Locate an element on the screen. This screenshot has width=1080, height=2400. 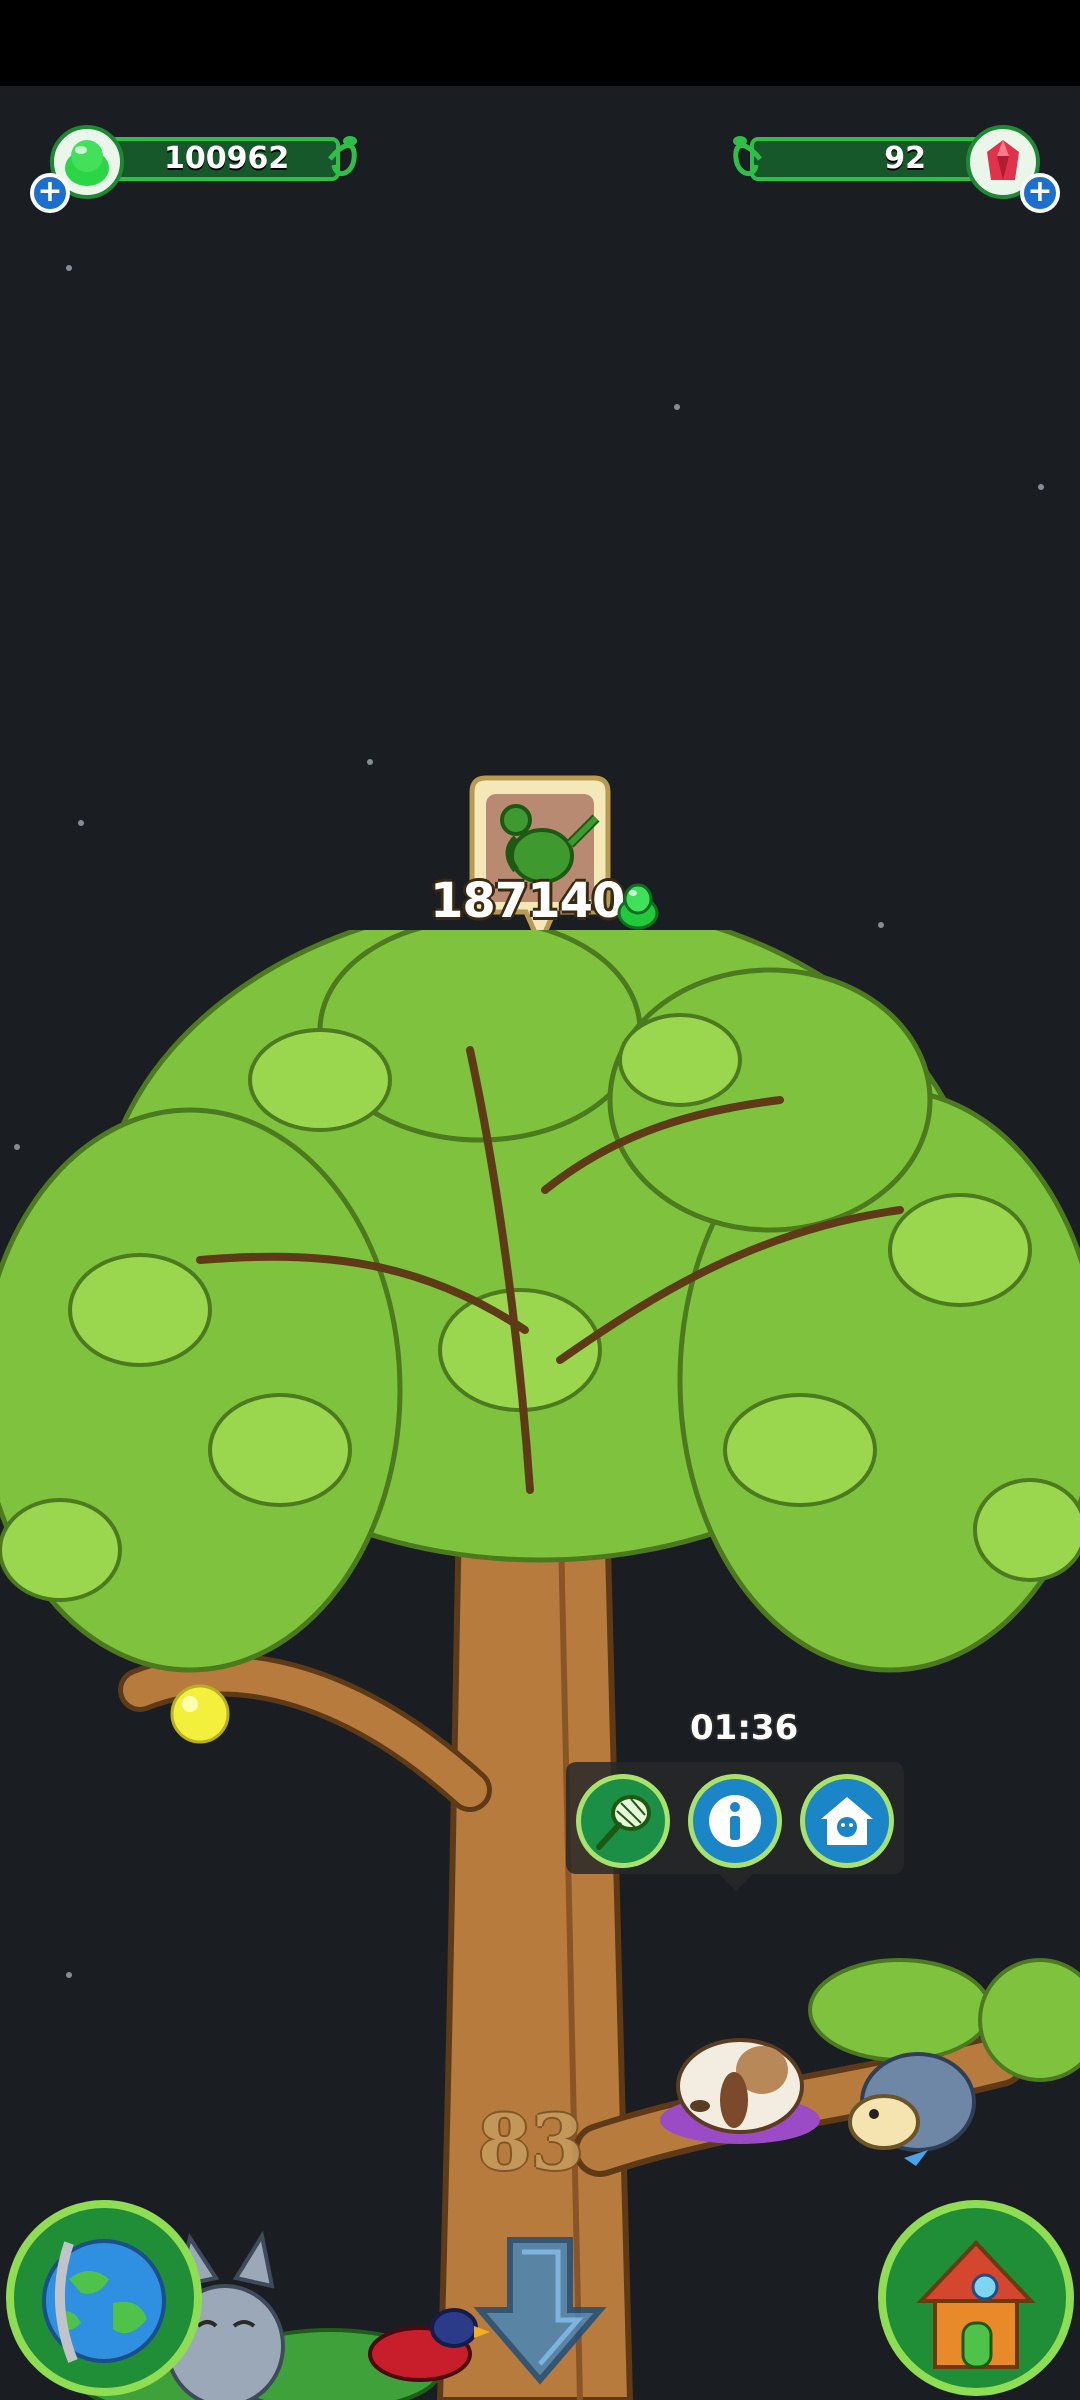
globe-icon is located at coordinates (104, 2301).